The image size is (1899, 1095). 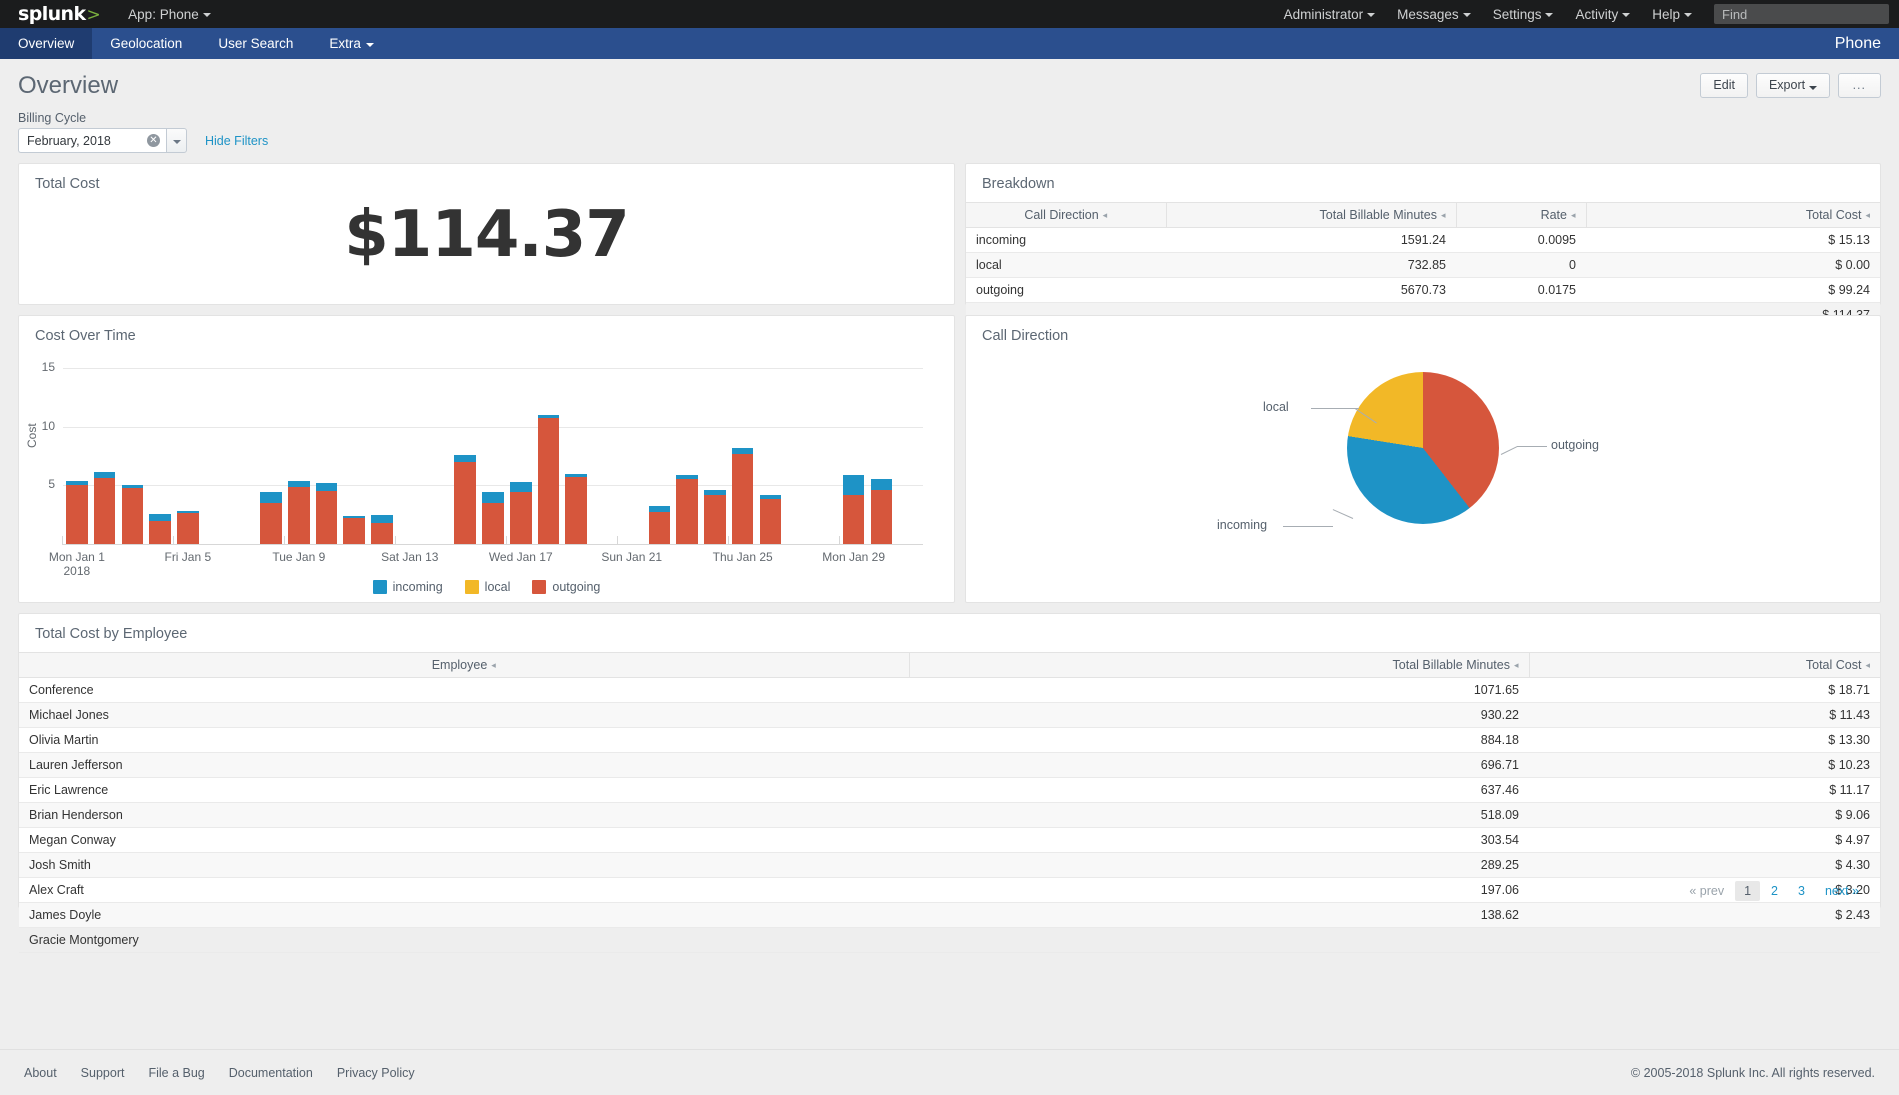 I want to click on legend-item-incoming: incoming, so click(x=407, y=587).